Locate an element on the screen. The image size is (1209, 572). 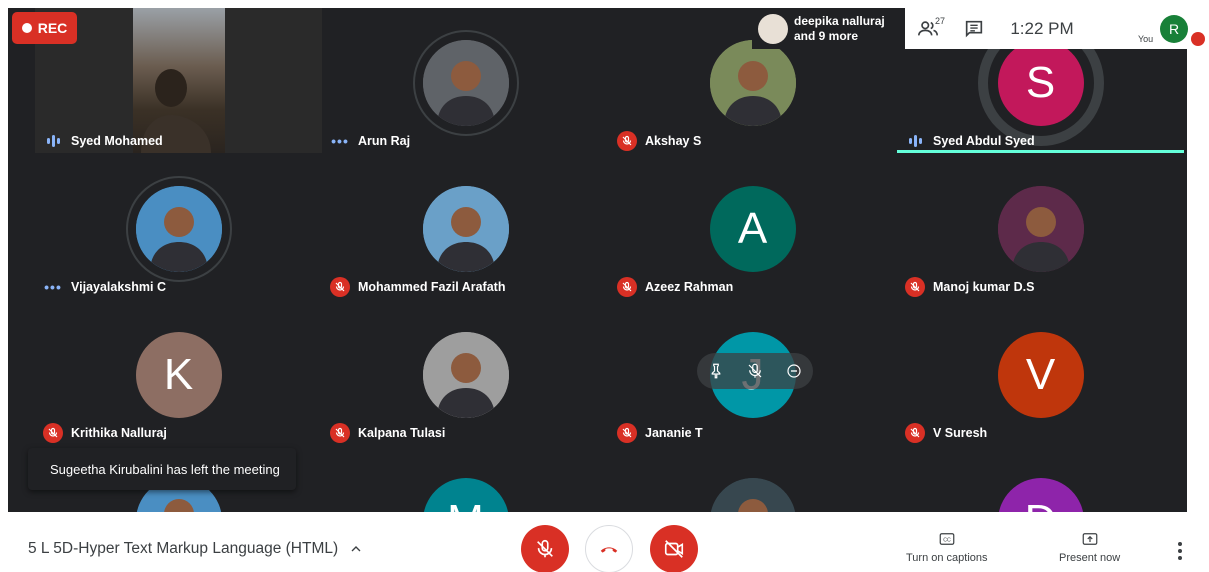
avatar-initial: S is located at coordinates (1040, 82).